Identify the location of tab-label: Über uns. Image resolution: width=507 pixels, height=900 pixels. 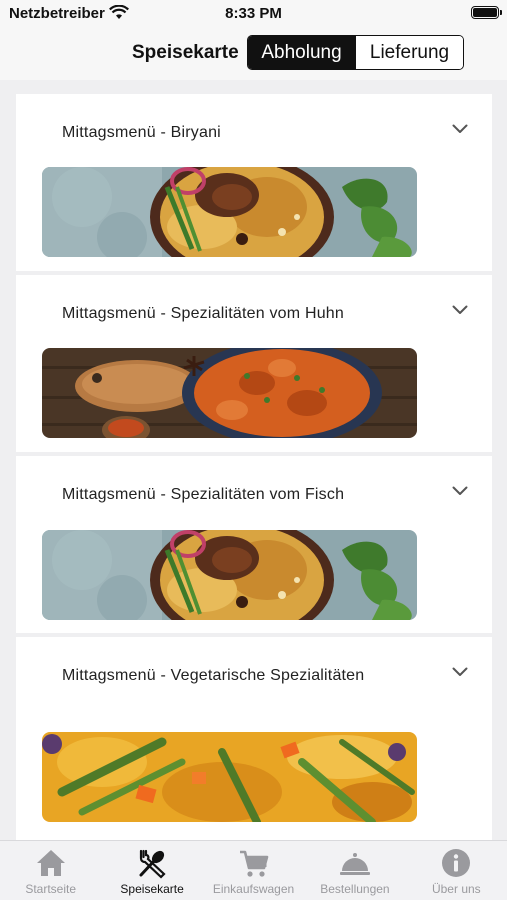
(456, 889).